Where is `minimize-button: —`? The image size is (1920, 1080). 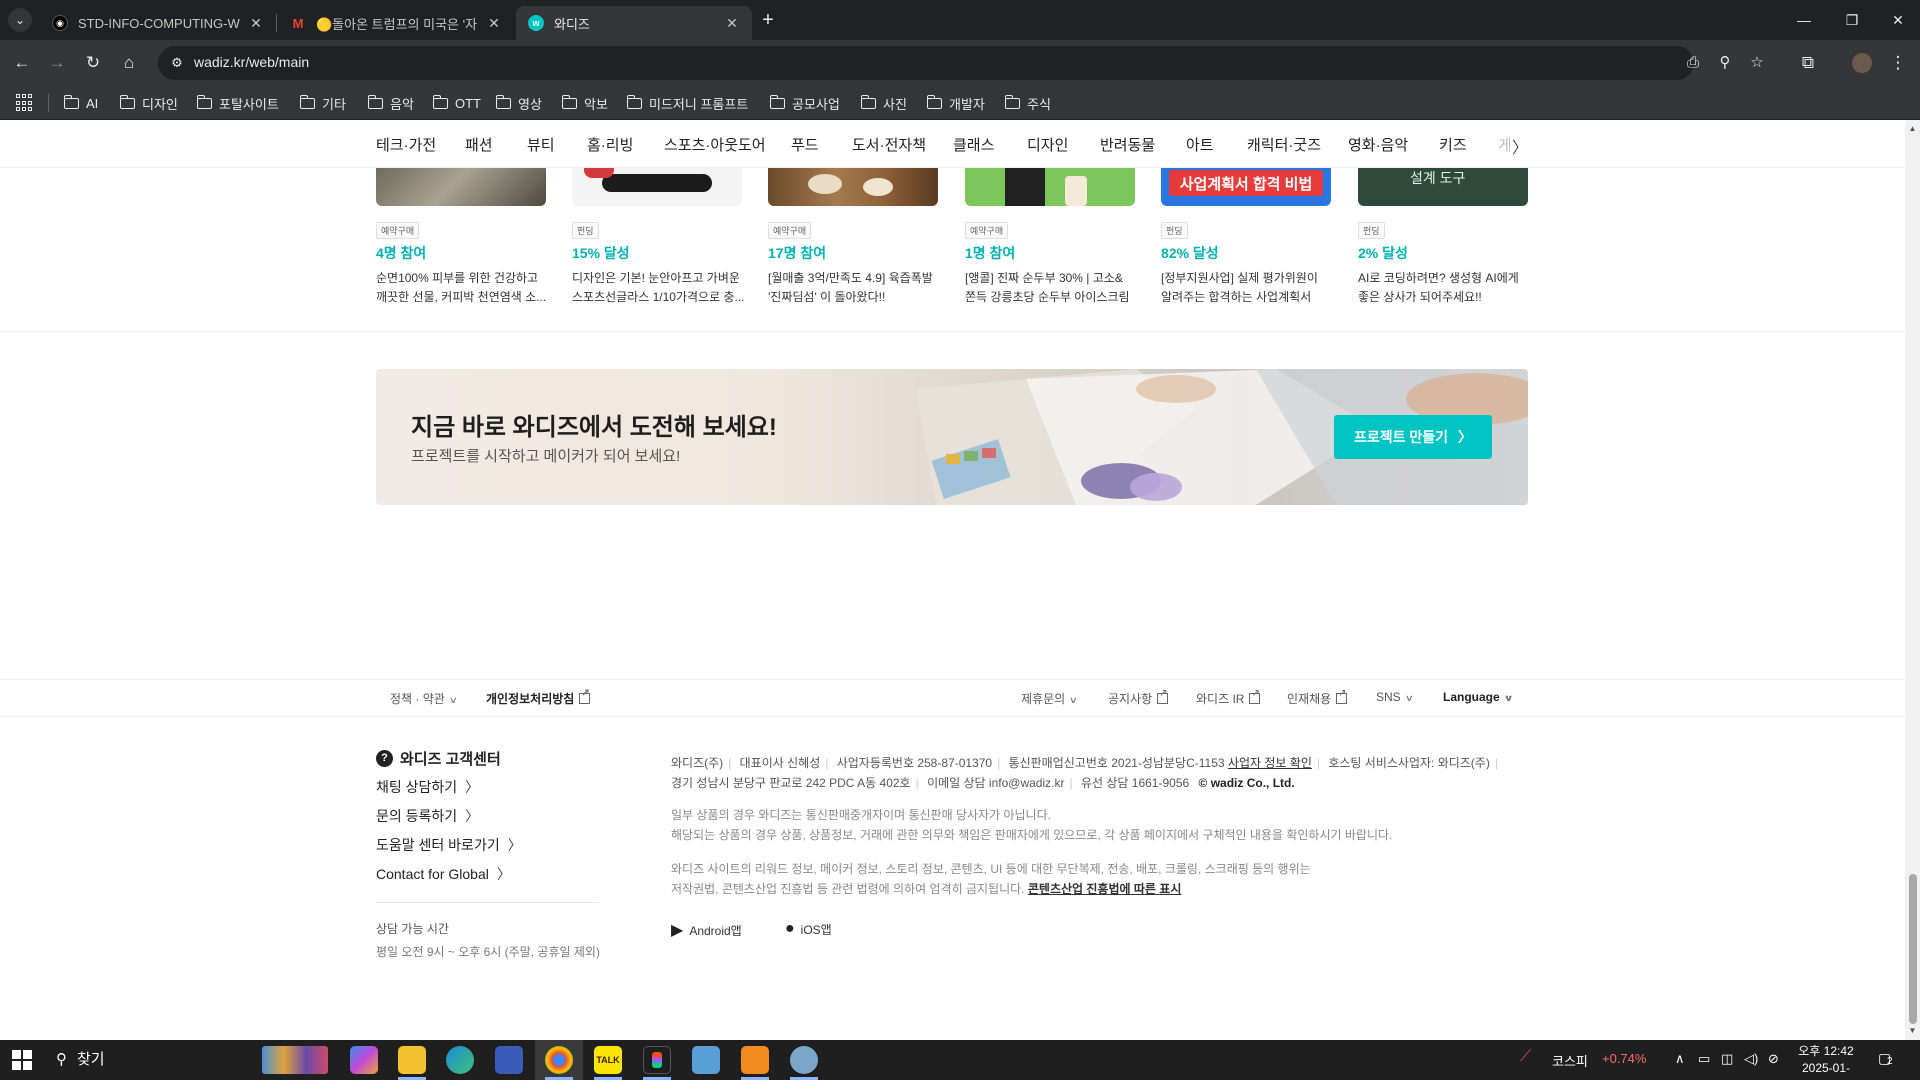 minimize-button: — is located at coordinates (1804, 20).